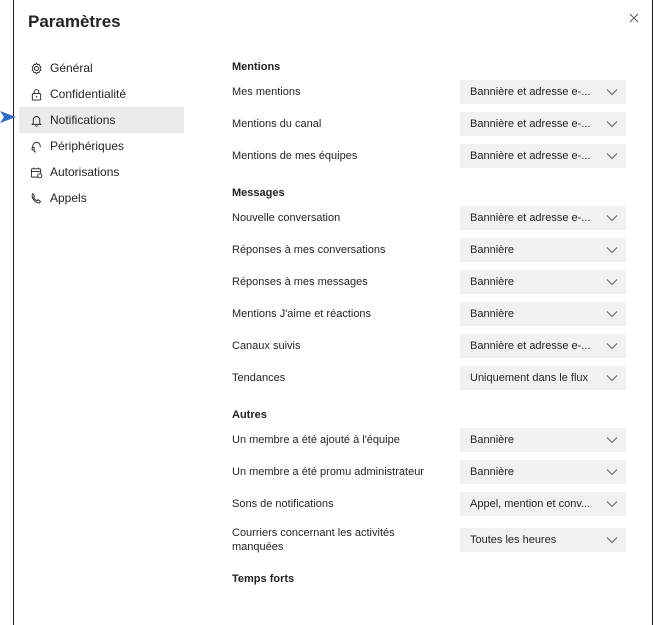 This screenshot has height=625, width=654. Describe the element at coordinates (277, 124) in the screenshot. I see `setting-label: Mentions du canal` at that location.